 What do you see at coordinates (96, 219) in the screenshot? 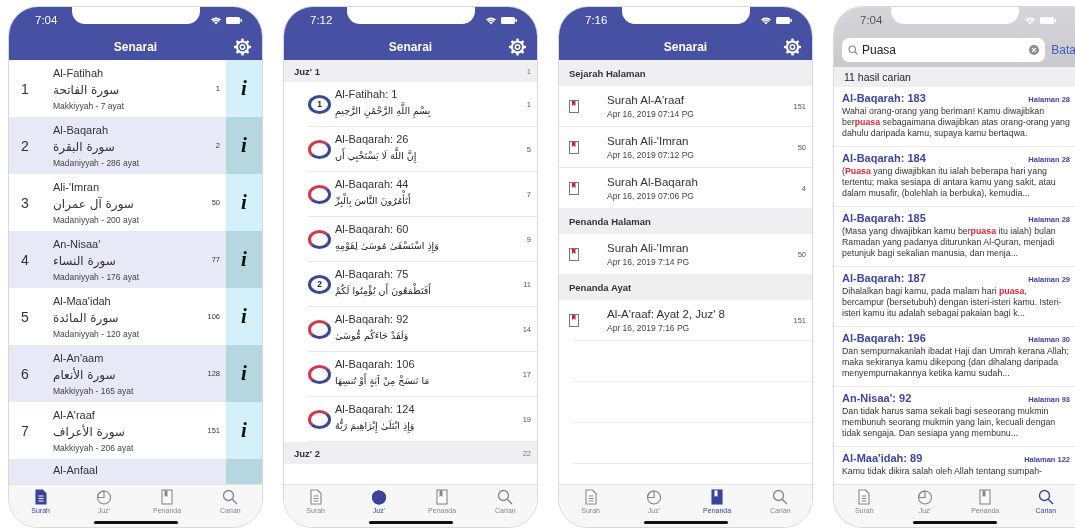
I see `surah-details: Madaniyyah - 200 ayat` at bounding box center [96, 219].